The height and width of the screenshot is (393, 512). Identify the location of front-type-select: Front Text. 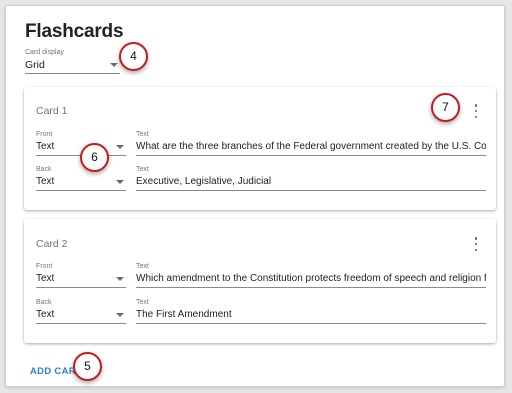
(81, 275).